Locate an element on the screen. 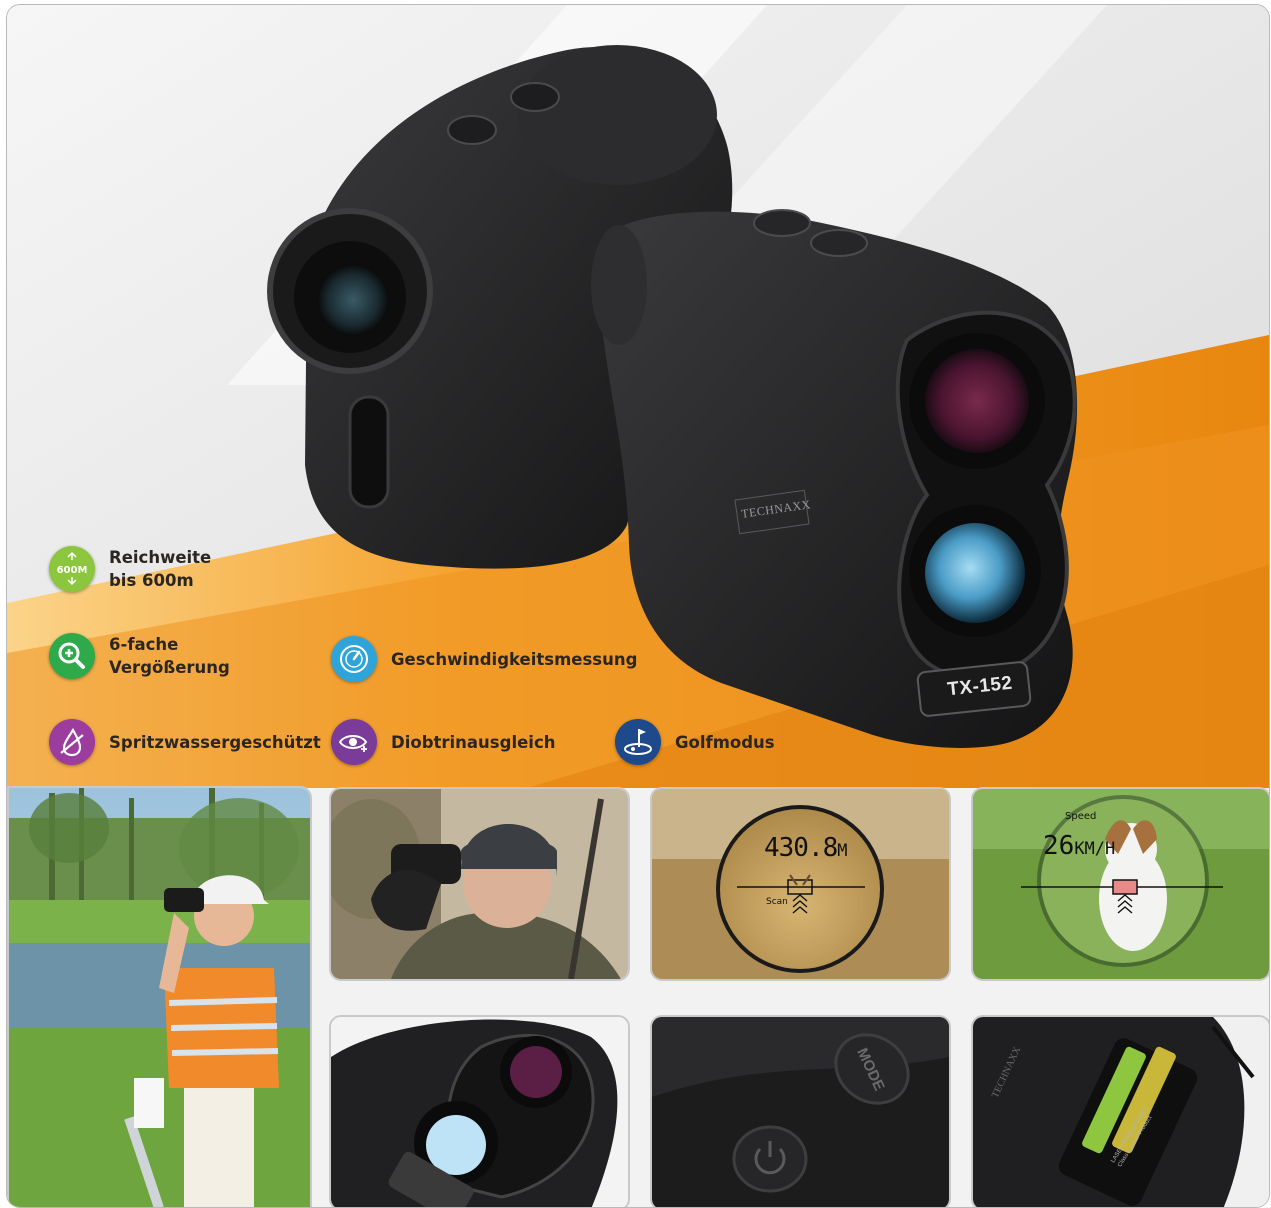 The image size is (1271, 1208). feature-range-label: Reichweite bis 600m is located at coordinates (160, 569).